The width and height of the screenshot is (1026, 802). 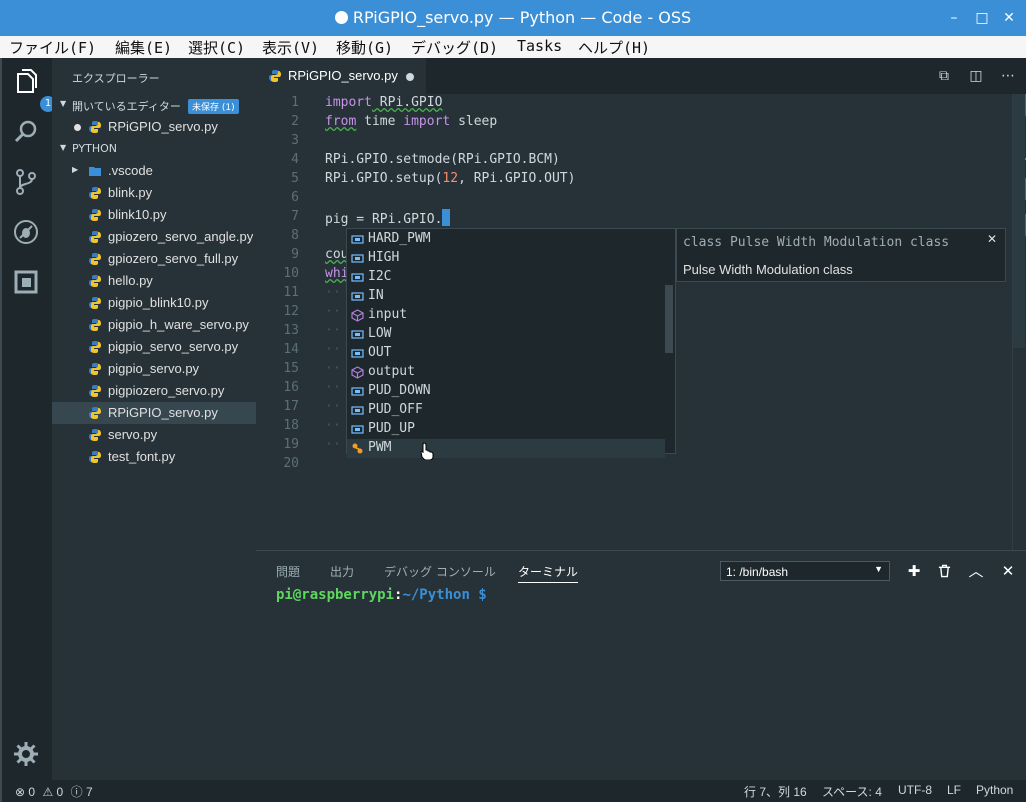 What do you see at coordinates (48, 792) in the screenshot?
I see `warning-icon: ⚠` at bounding box center [48, 792].